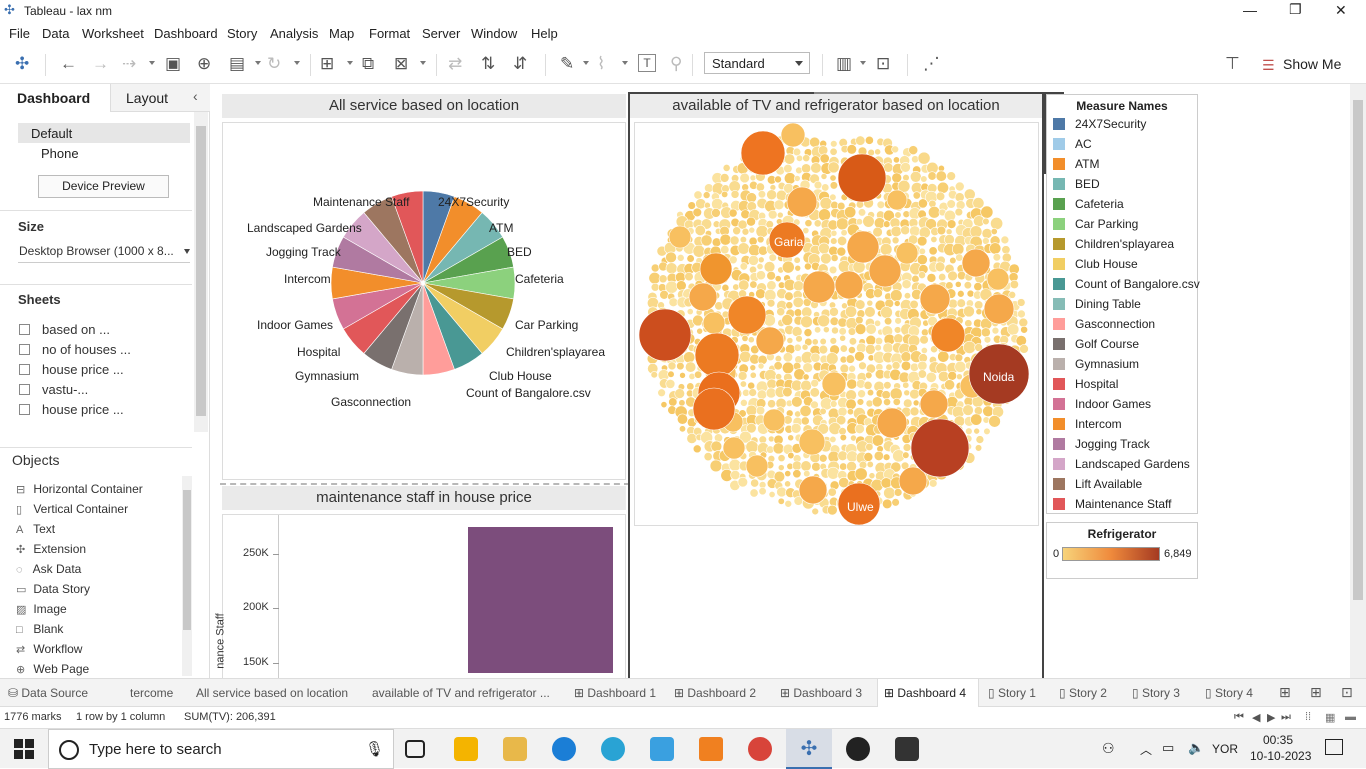 This screenshot has height=769, width=1366. I want to click on restore-icon: ❐, so click(1295, 9).